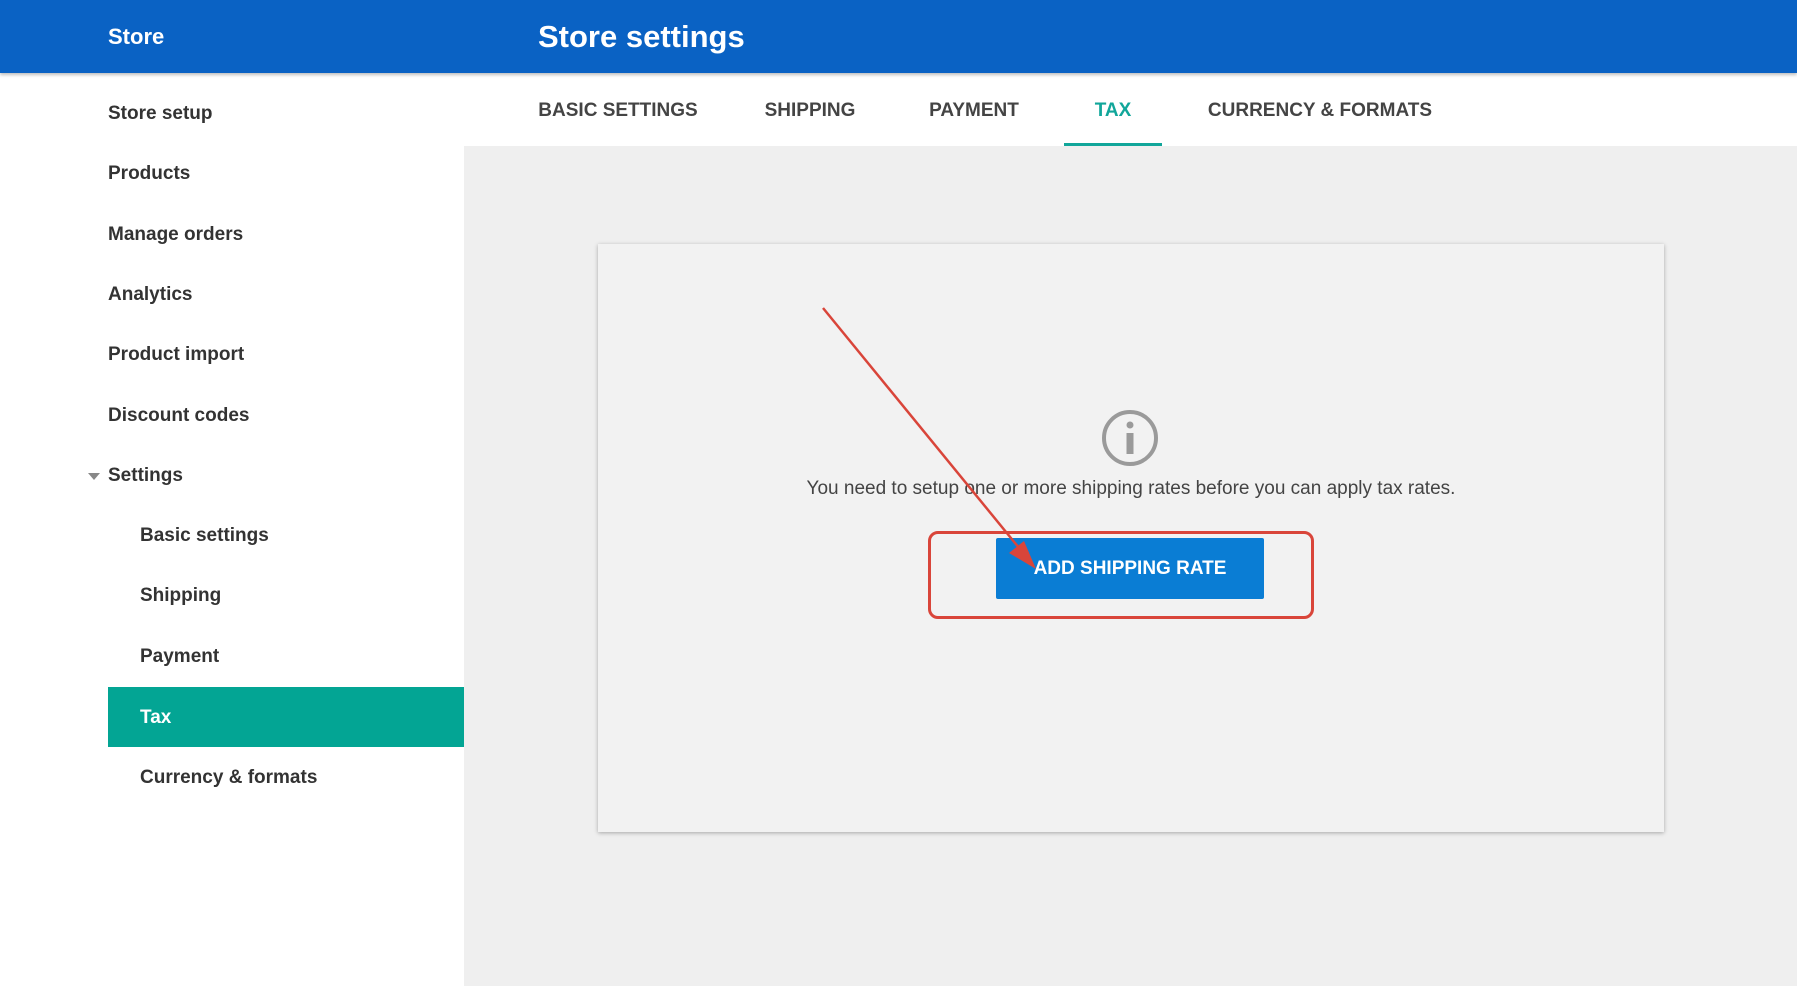  I want to click on tab-label: BASIC SETTINGS, so click(618, 110).